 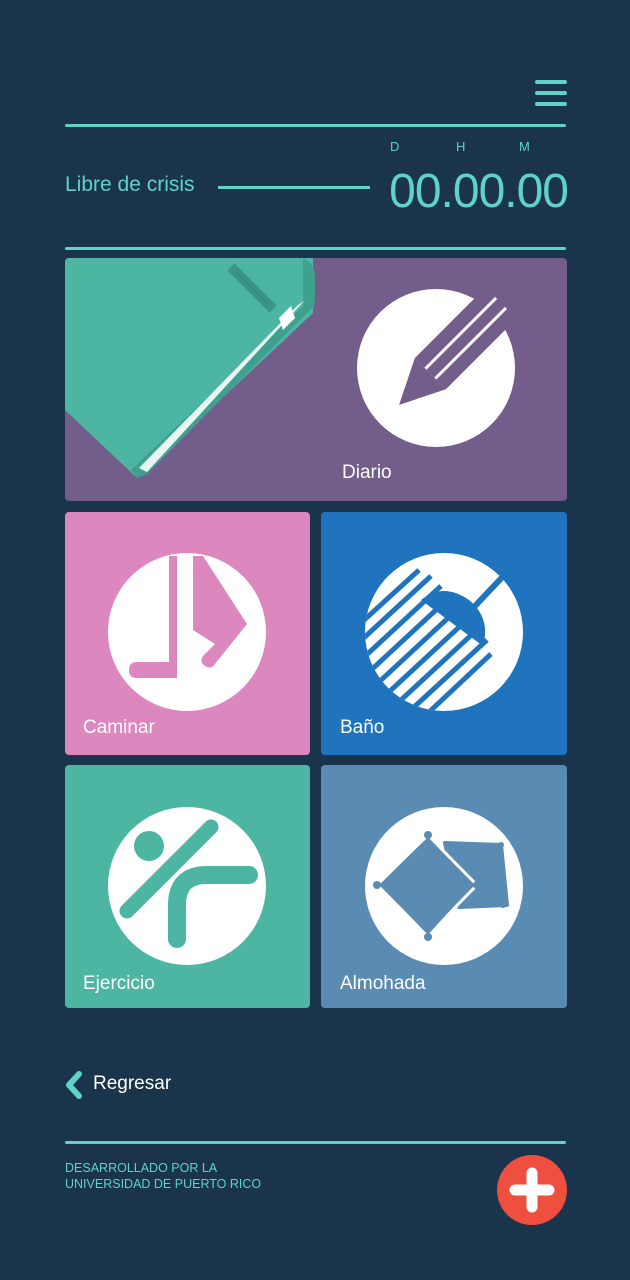 I want to click on plus-icon, so click(x=532, y=1190).